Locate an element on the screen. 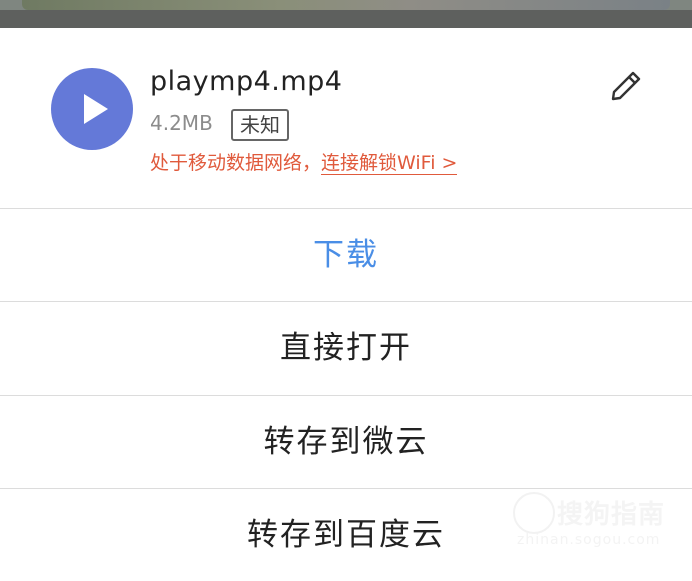 This screenshot has width=692, height=581. watermark-url: zhinan.sogou.com is located at coordinates (589, 540).